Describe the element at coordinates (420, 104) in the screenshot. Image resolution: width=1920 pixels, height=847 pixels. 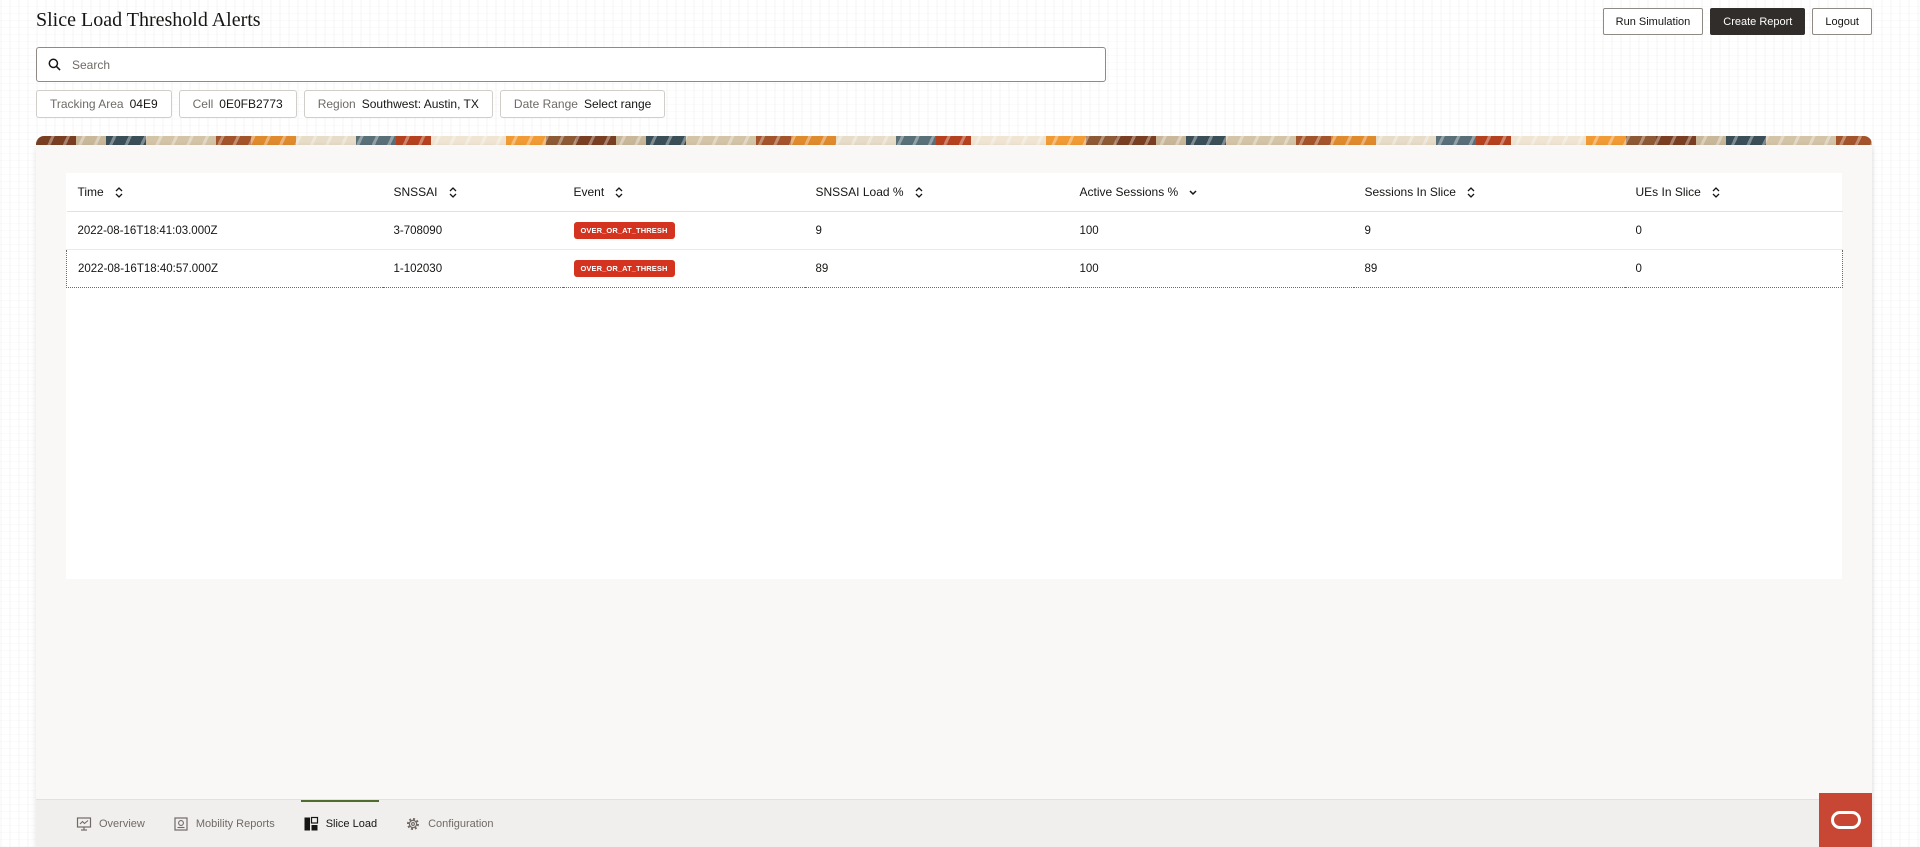
I see `filter-value: Southwest: Austin, TX` at that location.